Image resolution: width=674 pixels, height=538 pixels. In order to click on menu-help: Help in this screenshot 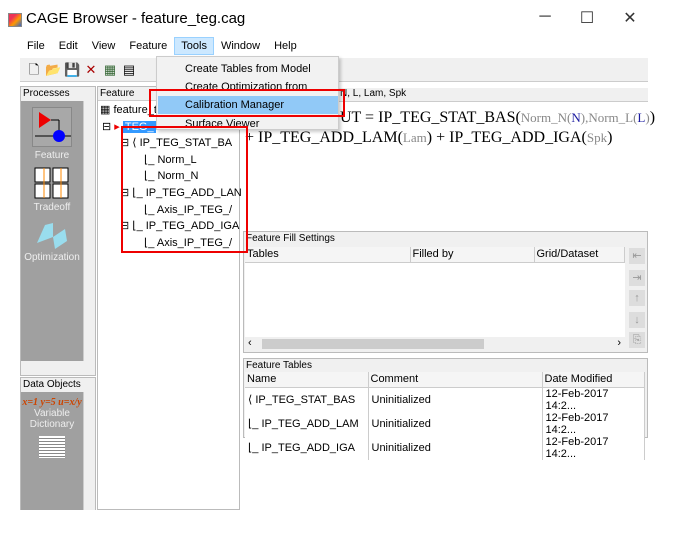, I will do `click(285, 46)`.